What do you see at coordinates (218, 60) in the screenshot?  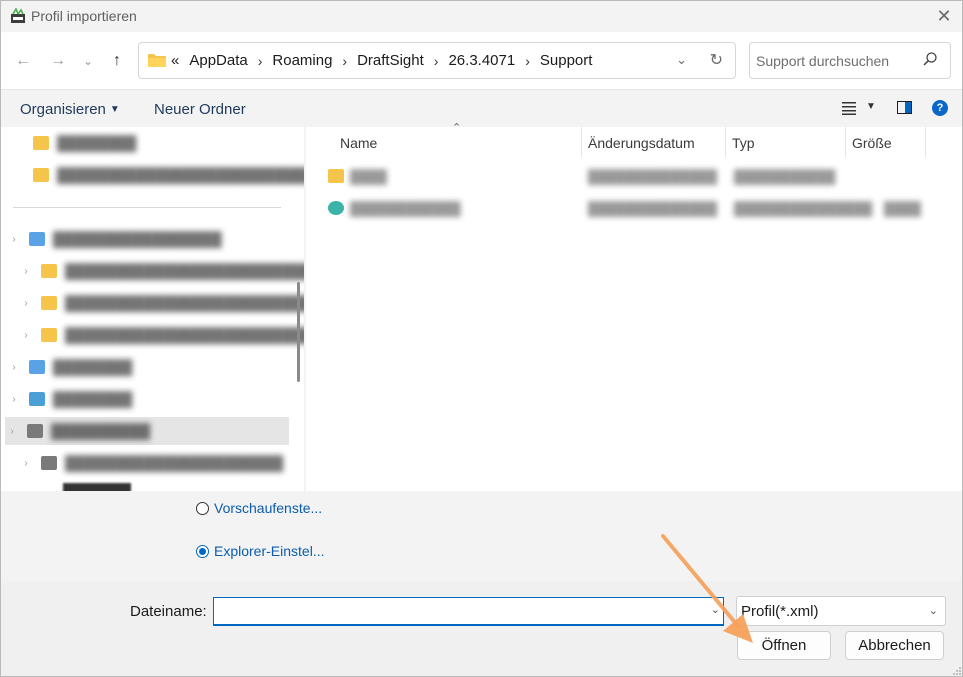 I see `breadcrumb-item-appdata: AppData` at bounding box center [218, 60].